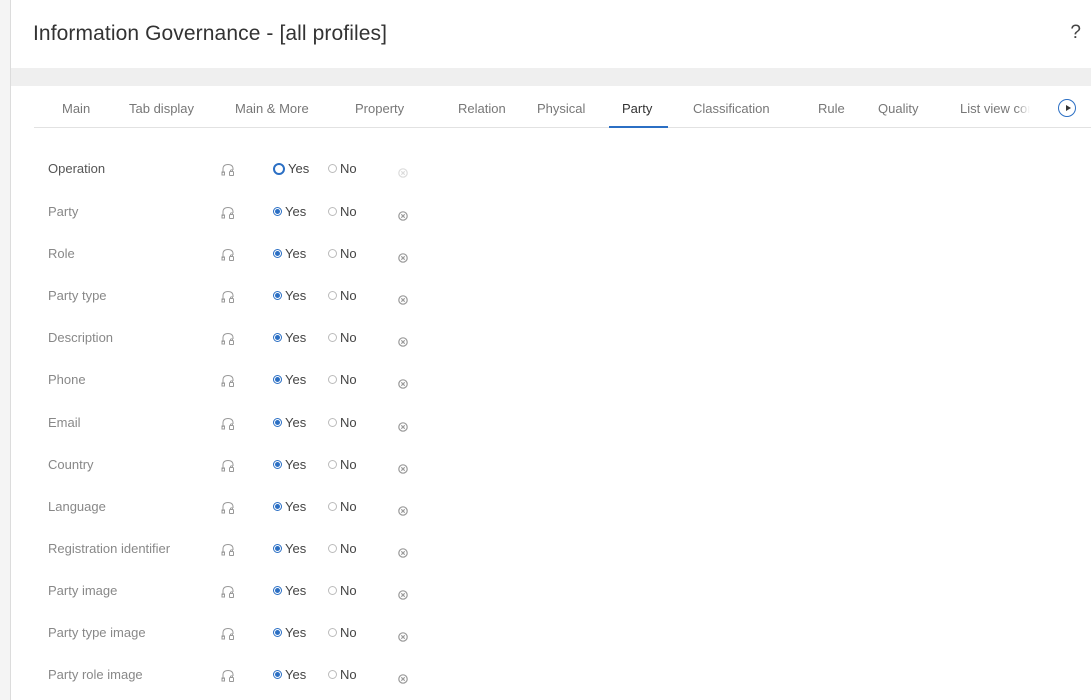 Image resolution: width=1091 pixels, height=700 pixels. Describe the element at coordinates (551, 77) in the screenshot. I see `header-divider` at that location.